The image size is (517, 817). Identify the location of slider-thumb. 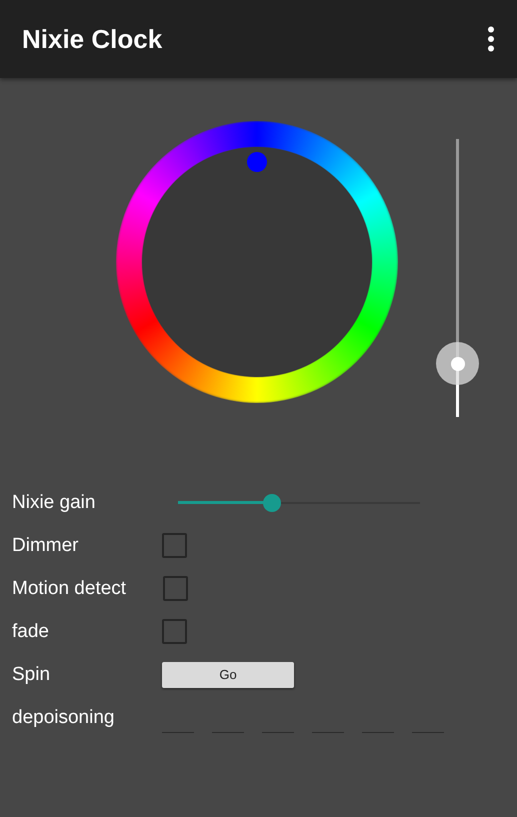
(272, 503).